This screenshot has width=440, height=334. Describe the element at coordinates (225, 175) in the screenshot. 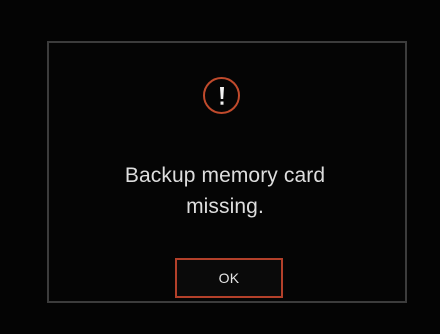

I see `alert-message-line-1: Backup memory card` at that location.